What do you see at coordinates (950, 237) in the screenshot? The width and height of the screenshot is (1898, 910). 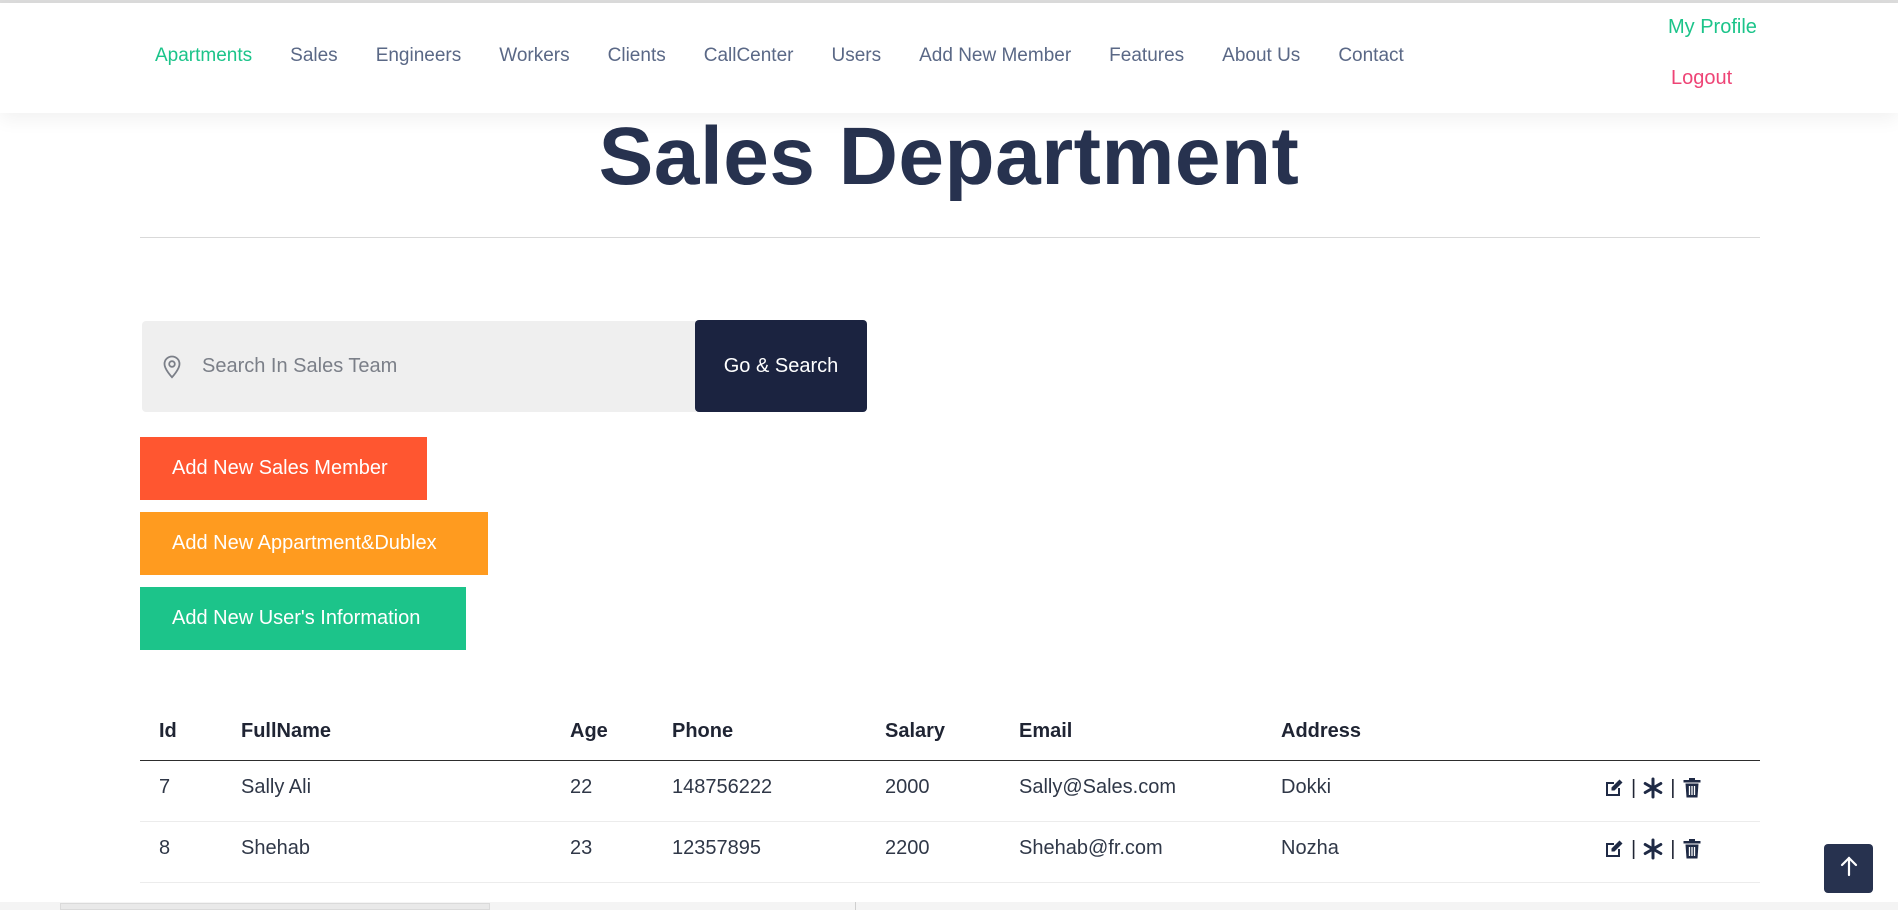 I see `title-divider` at bounding box center [950, 237].